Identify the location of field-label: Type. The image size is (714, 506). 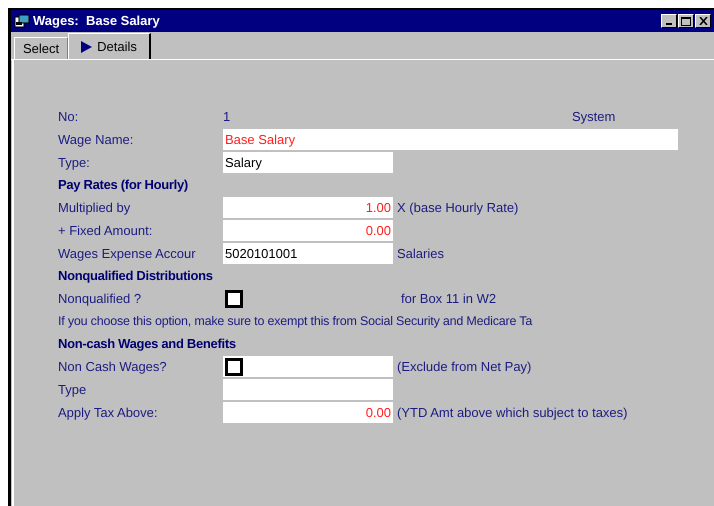
(72, 389).